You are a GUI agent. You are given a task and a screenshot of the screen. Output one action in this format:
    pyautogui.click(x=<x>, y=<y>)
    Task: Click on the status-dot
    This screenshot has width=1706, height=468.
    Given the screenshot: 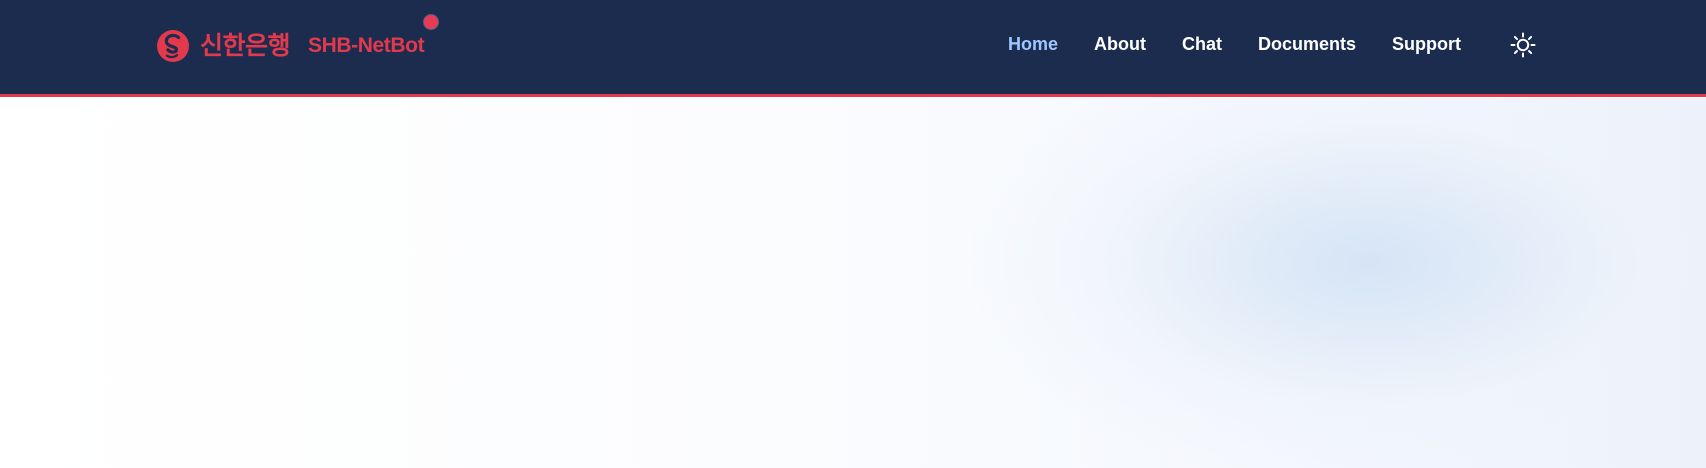 What is the action you would take?
    pyautogui.click(x=431, y=22)
    